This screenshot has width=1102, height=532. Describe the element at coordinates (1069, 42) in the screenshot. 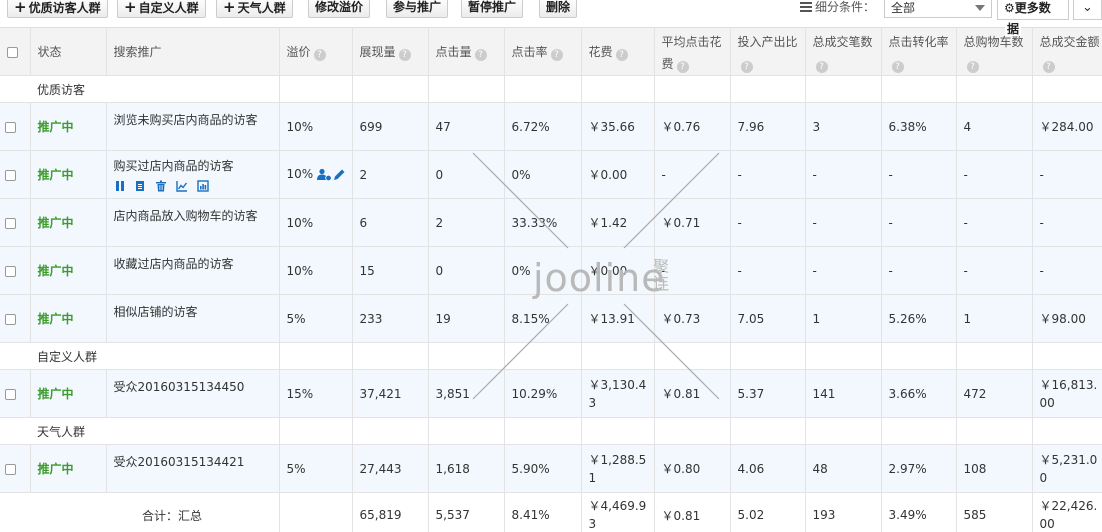

I see `col-label: 总成交金额` at that location.